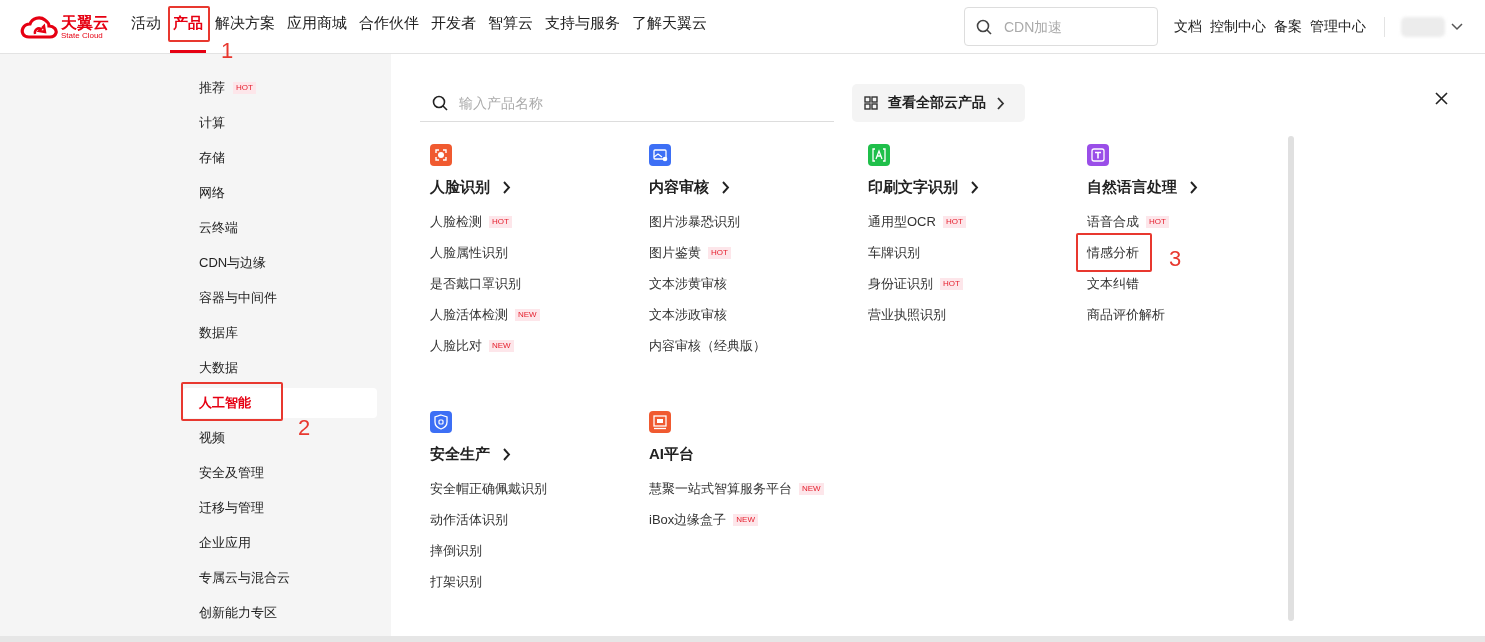 The width and height of the screenshot is (1485, 642). Describe the element at coordinates (1457, 26) in the screenshot. I see `caret-icon` at that location.